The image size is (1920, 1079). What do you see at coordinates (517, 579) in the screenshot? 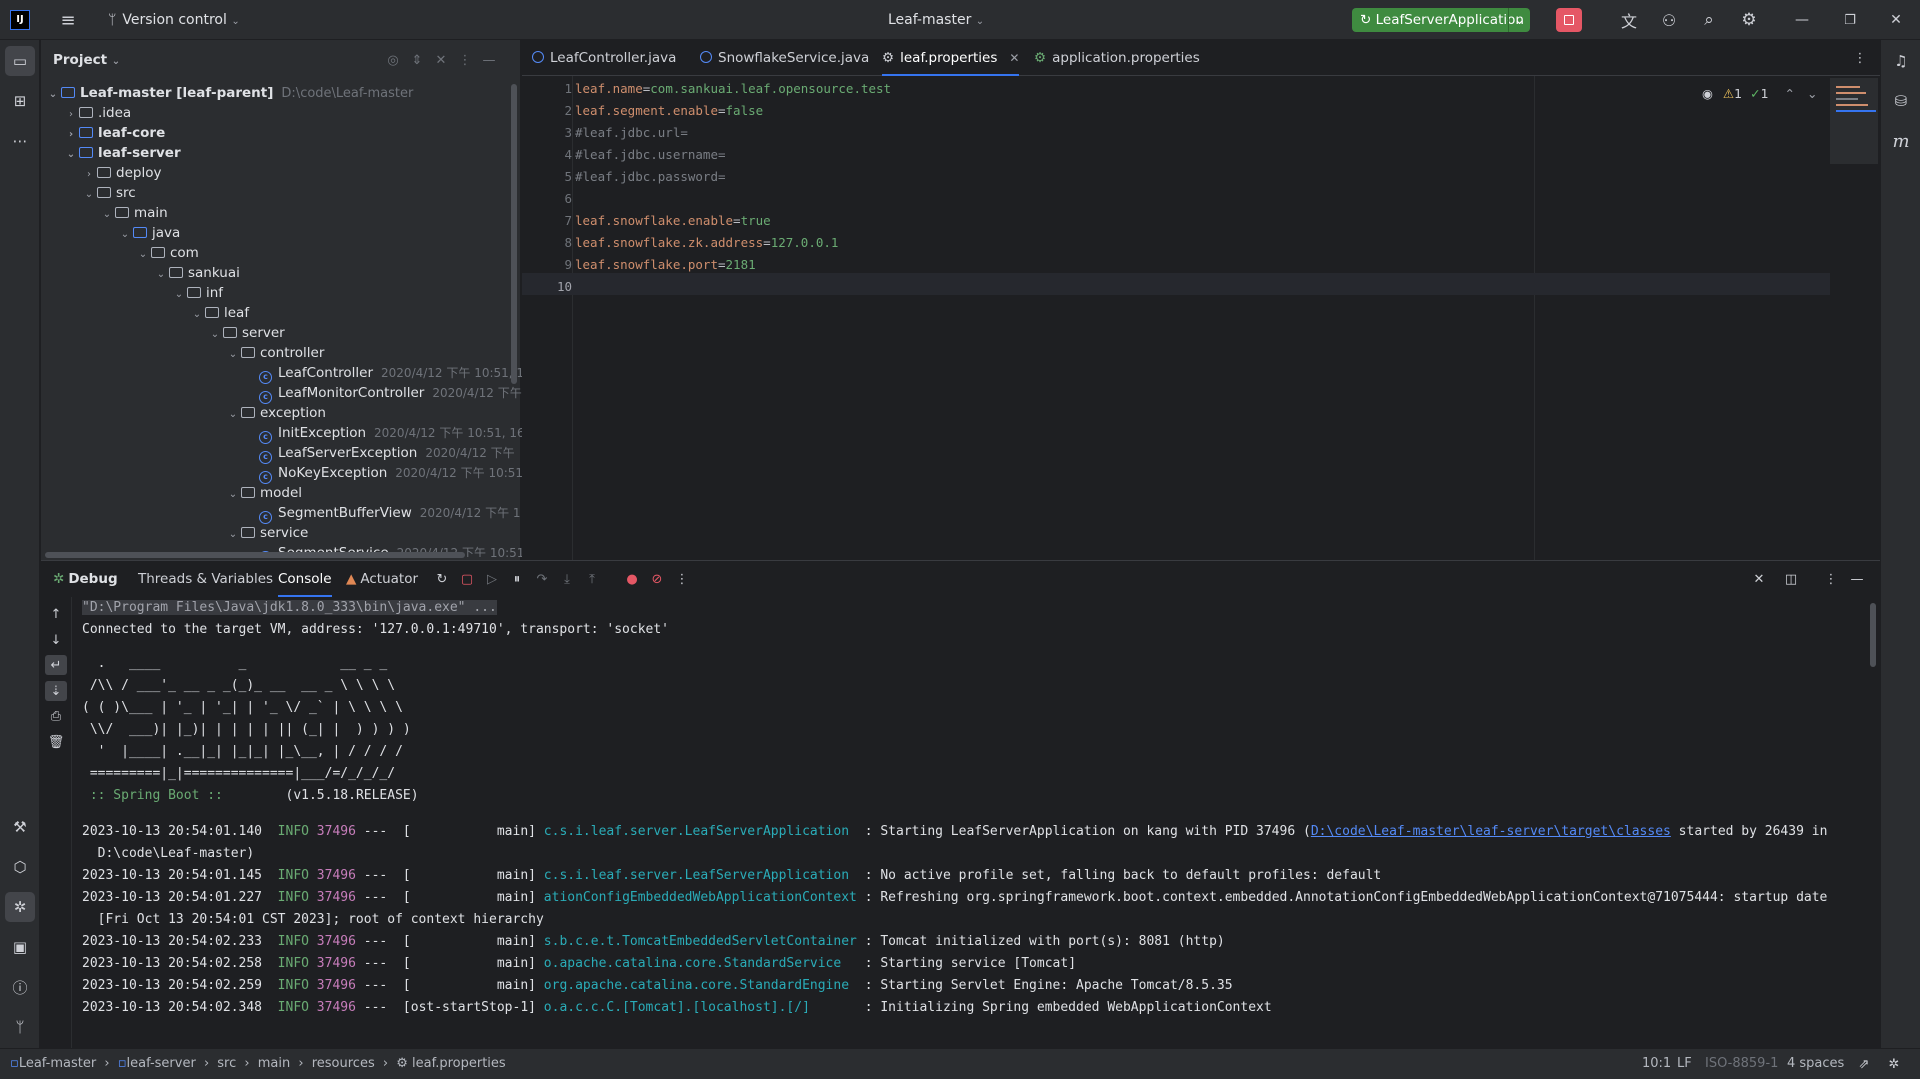
I see `pause-icon: ⏸` at bounding box center [517, 579].